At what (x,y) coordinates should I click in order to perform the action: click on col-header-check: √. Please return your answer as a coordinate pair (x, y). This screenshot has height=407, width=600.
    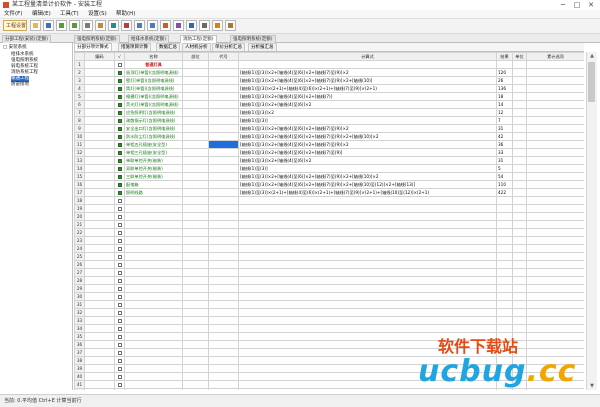
    Looking at the image, I should click on (119, 56).